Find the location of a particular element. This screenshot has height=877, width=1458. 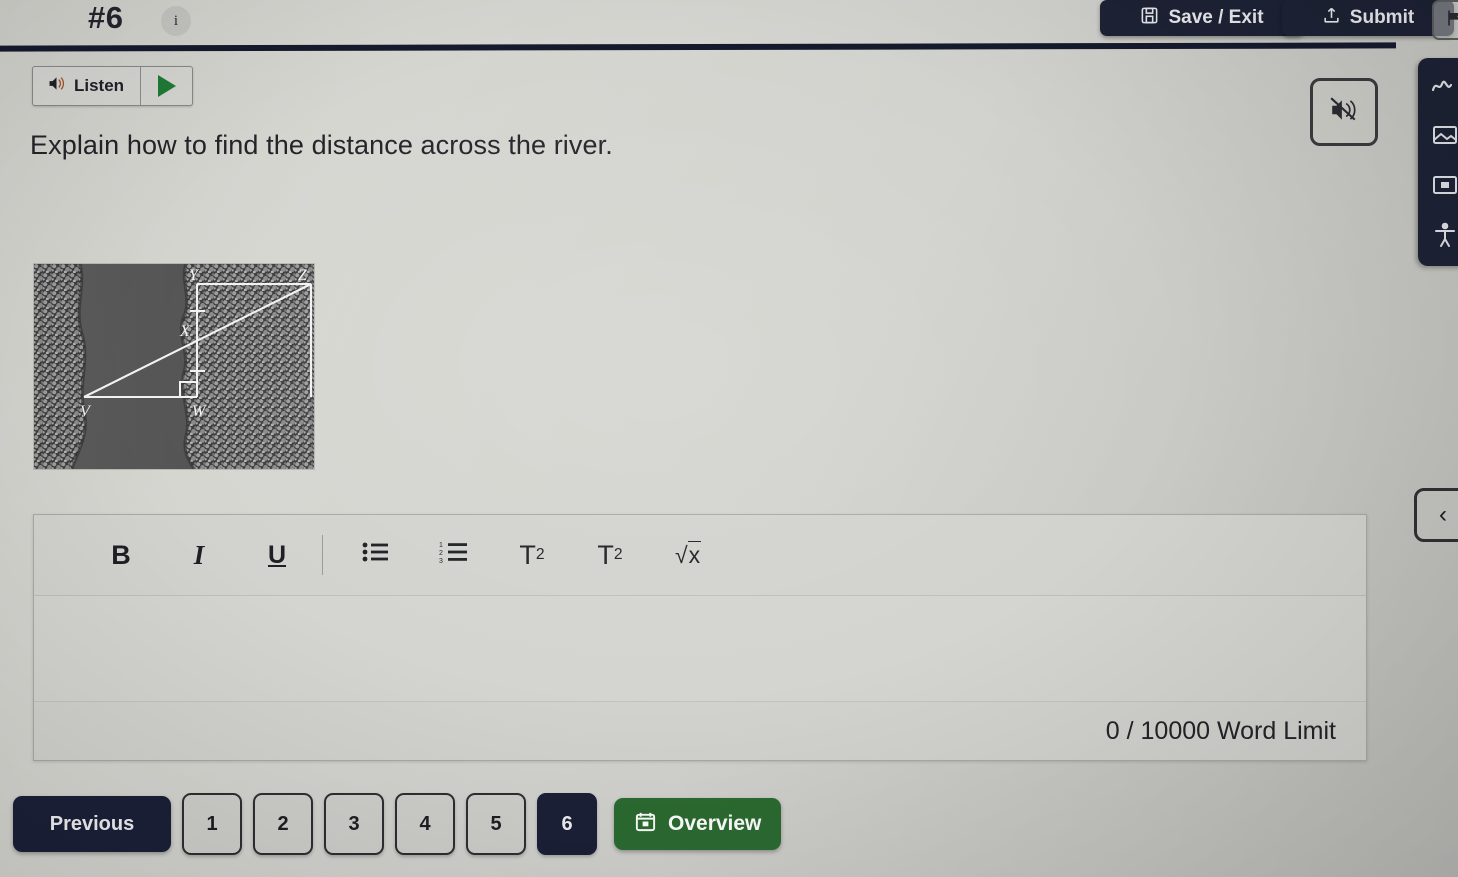

sqrt-x-icon: √x is located at coordinates (688, 554).